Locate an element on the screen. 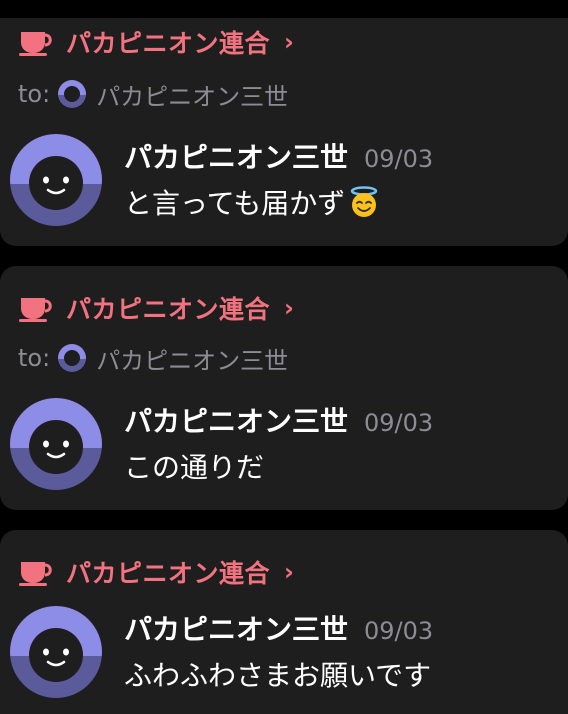 Image resolution: width=568 pixels, height=714 pixels. message-text: ふわふわさまお願いです is located at coordinates (278, 674).